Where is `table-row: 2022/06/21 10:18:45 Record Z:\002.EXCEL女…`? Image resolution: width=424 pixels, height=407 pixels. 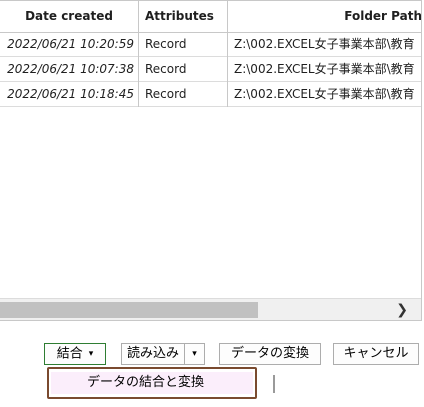 table-row: 2022/06/21 10:18:45 Record Z:\002.EXCEL女… is located at coordinates (210, 94).